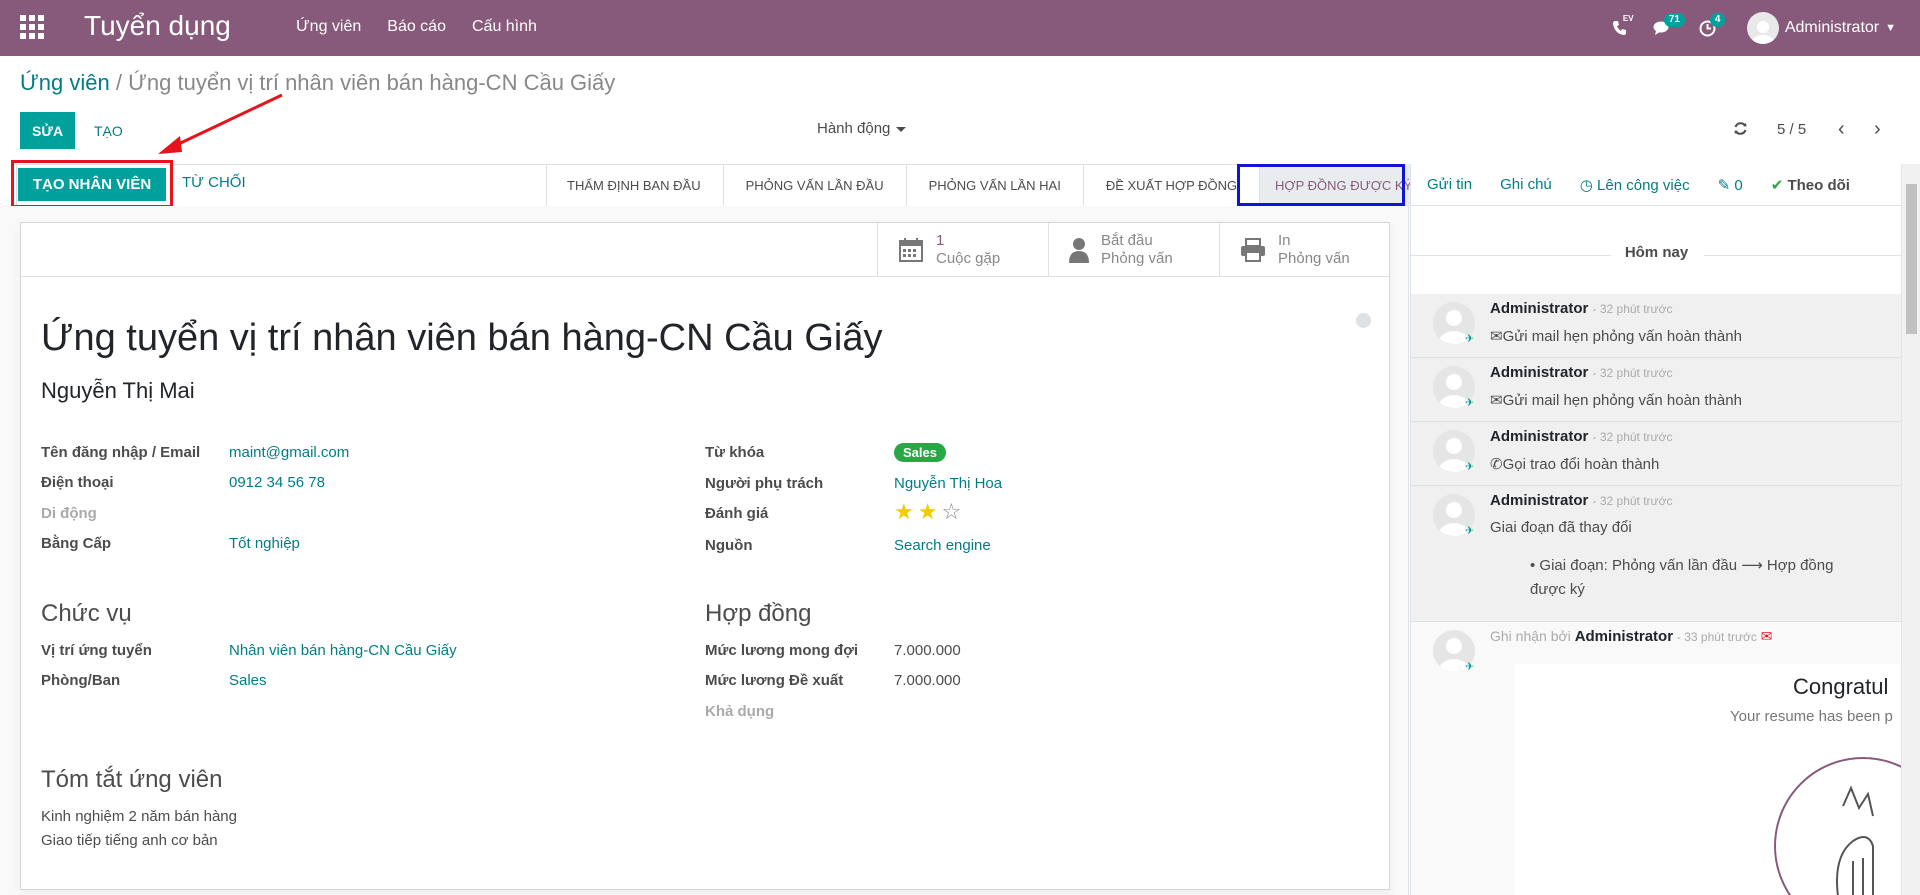  What do you see at coordinates (758, 613) in the screenshot?
I see `contract-section-title: Hợp đồng` at bounding box center [758, 613].